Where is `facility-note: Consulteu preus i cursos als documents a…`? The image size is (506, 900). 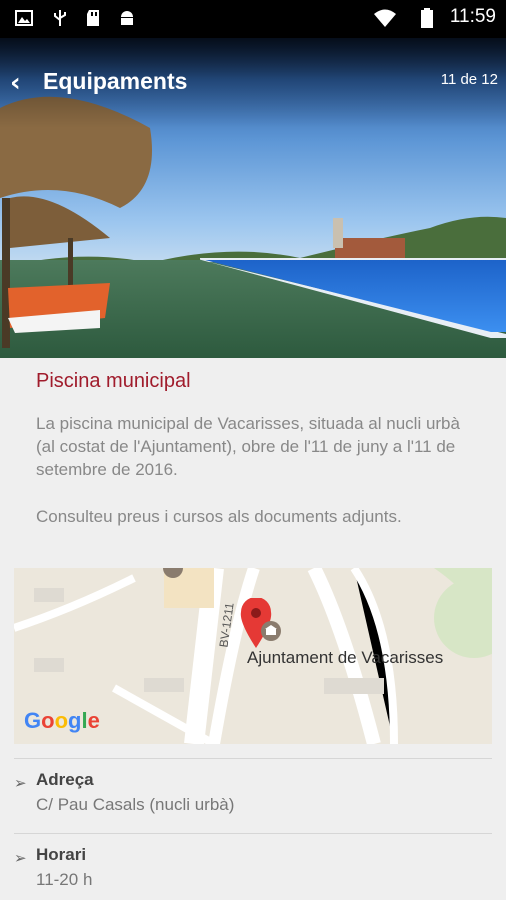 facility-note: Consulteu preus i cursos als documents a… is located at coordinates (219, 516).